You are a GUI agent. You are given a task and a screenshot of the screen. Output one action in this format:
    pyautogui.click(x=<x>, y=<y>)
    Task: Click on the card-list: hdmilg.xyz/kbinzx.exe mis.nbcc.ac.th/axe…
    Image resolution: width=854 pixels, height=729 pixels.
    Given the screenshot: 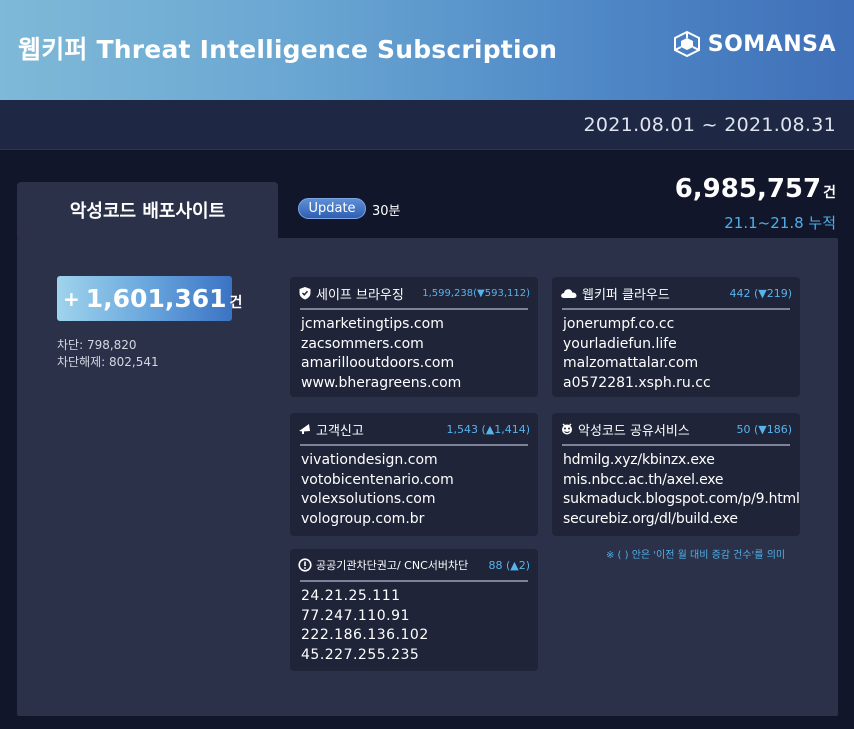 What is the action you would take?
    pyautogui.click(x=681, y=490)
    